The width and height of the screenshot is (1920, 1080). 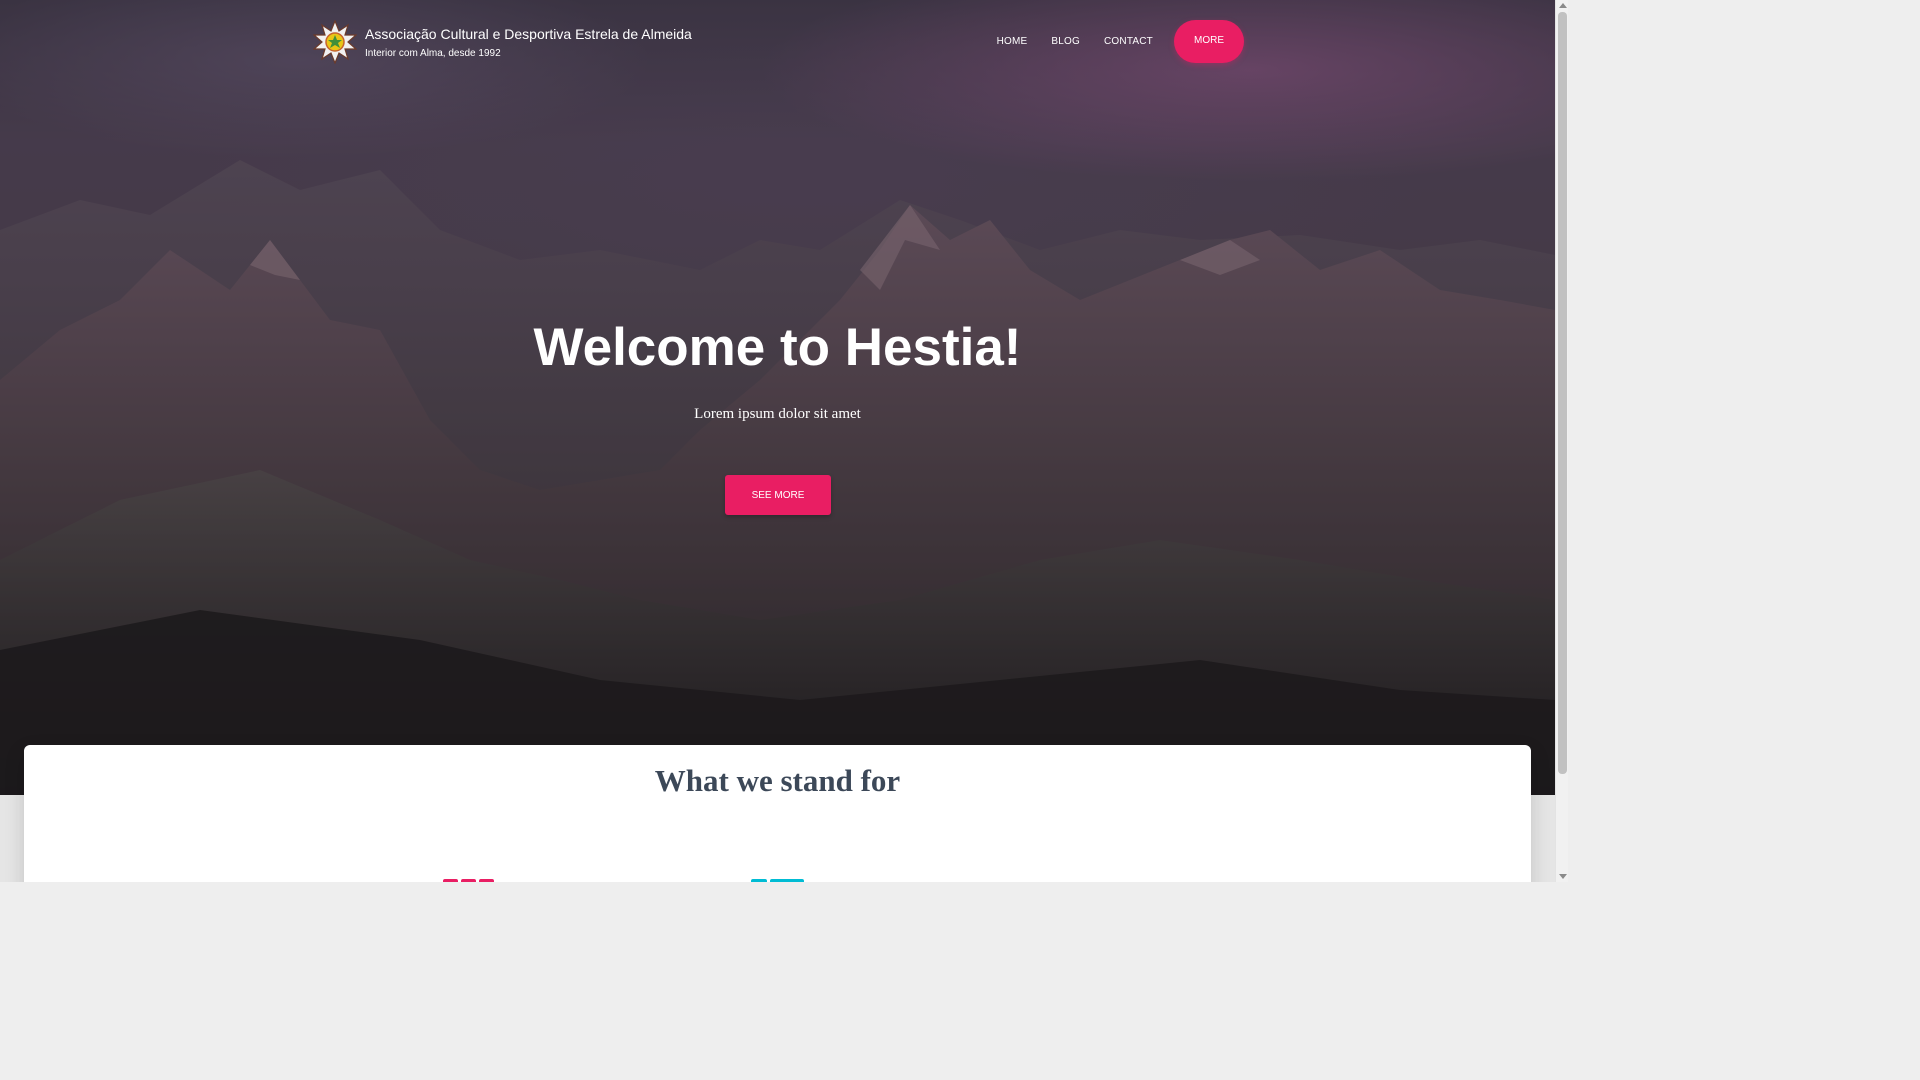 I want to click on scrollbar-thumb, so click(x=1562, y=393).